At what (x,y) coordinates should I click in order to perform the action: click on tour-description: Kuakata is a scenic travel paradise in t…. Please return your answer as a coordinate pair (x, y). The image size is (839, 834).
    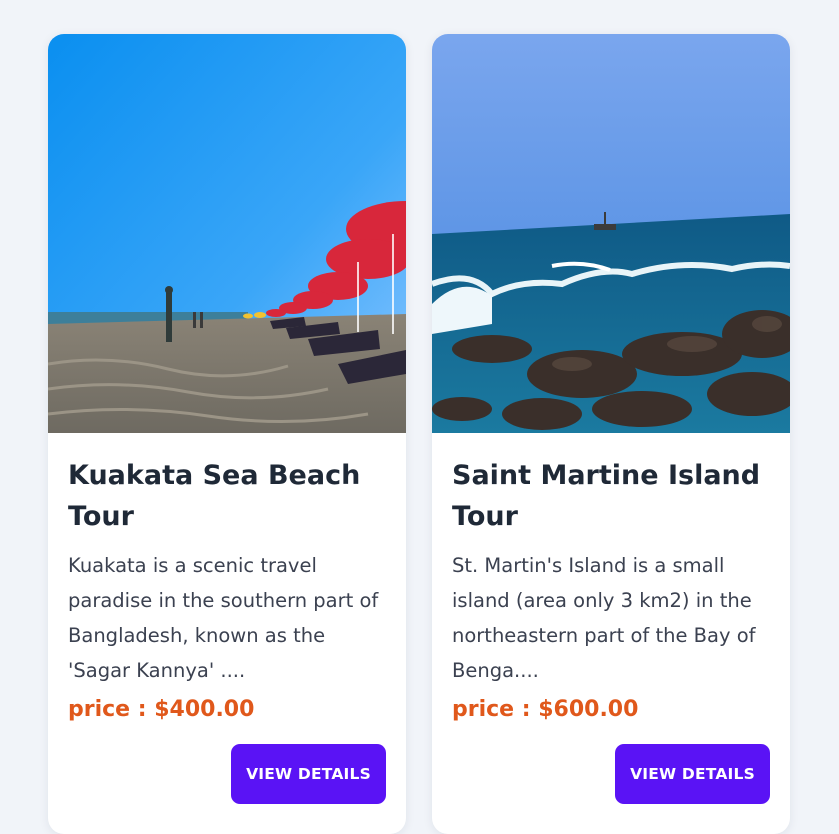
    Looking at the image, I should click on (223, 618).